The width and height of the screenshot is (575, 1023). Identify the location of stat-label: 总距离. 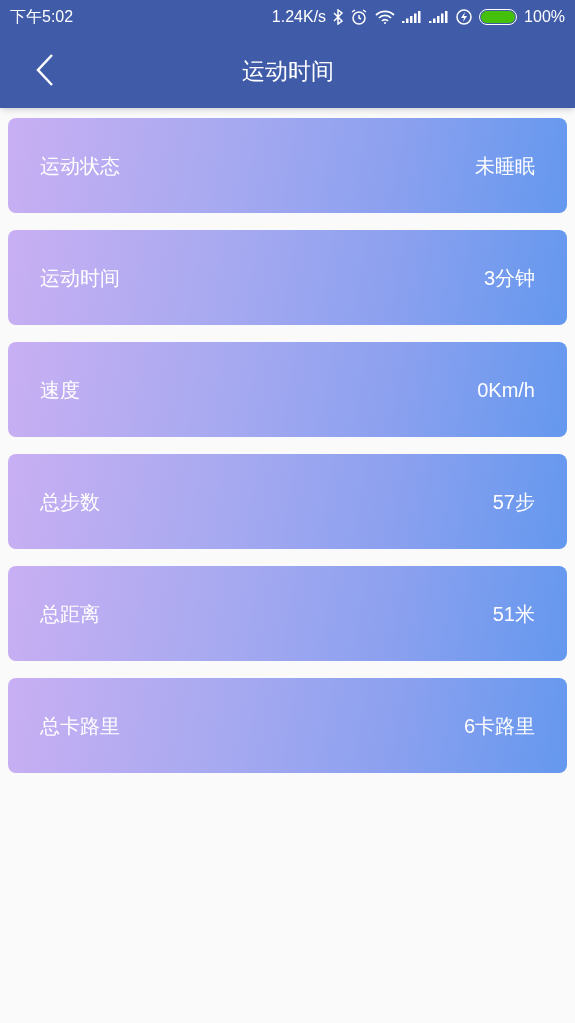
(70, 614).